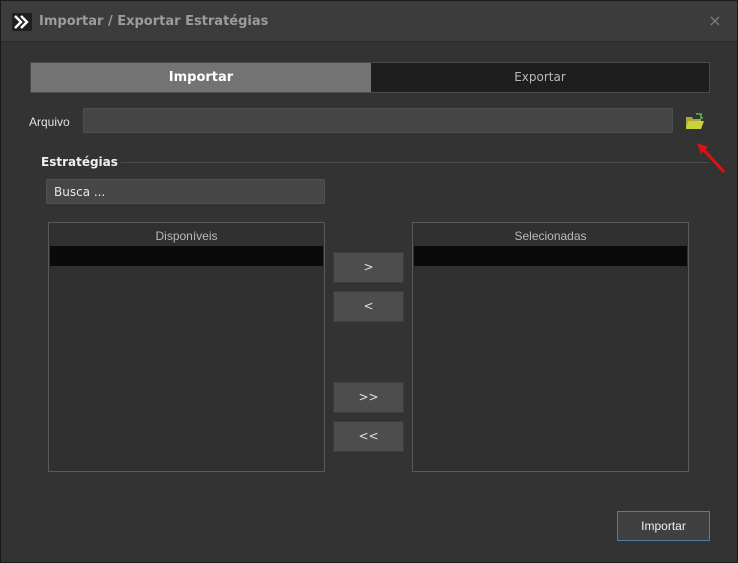 Image resolution: width=738 pixels, height=563 pixels. I want to click on available-list-header: Disponíveis, so click(186, 236).